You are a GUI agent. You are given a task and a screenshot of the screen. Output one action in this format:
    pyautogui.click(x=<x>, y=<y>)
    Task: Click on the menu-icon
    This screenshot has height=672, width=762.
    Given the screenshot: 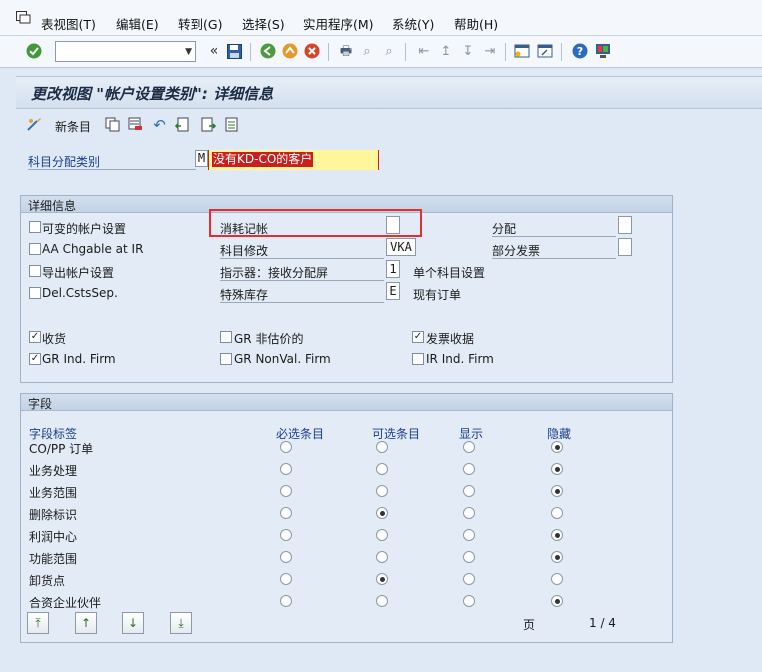 What is the action you would take?
    pyautogui.click(x=23, y=17)
    